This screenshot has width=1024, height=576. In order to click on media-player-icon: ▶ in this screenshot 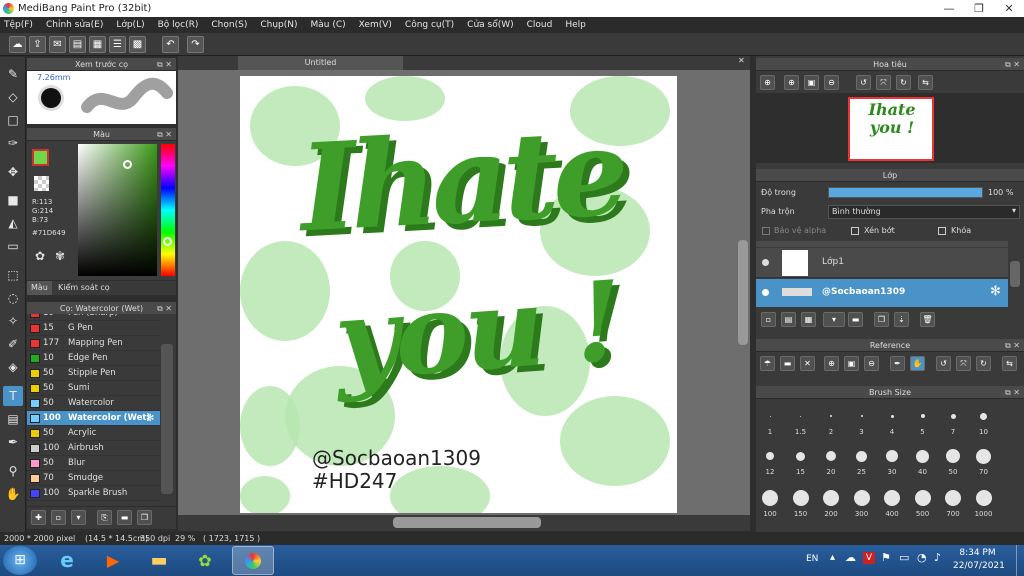, I will do `click(113, 560)`.